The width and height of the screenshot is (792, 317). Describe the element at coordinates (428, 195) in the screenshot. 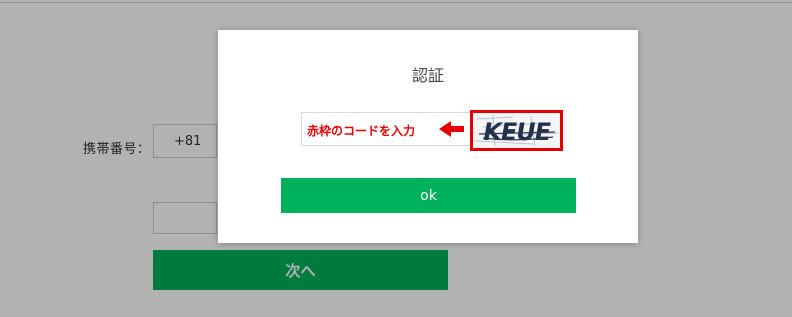

I see `ok-button: ok` at that location.